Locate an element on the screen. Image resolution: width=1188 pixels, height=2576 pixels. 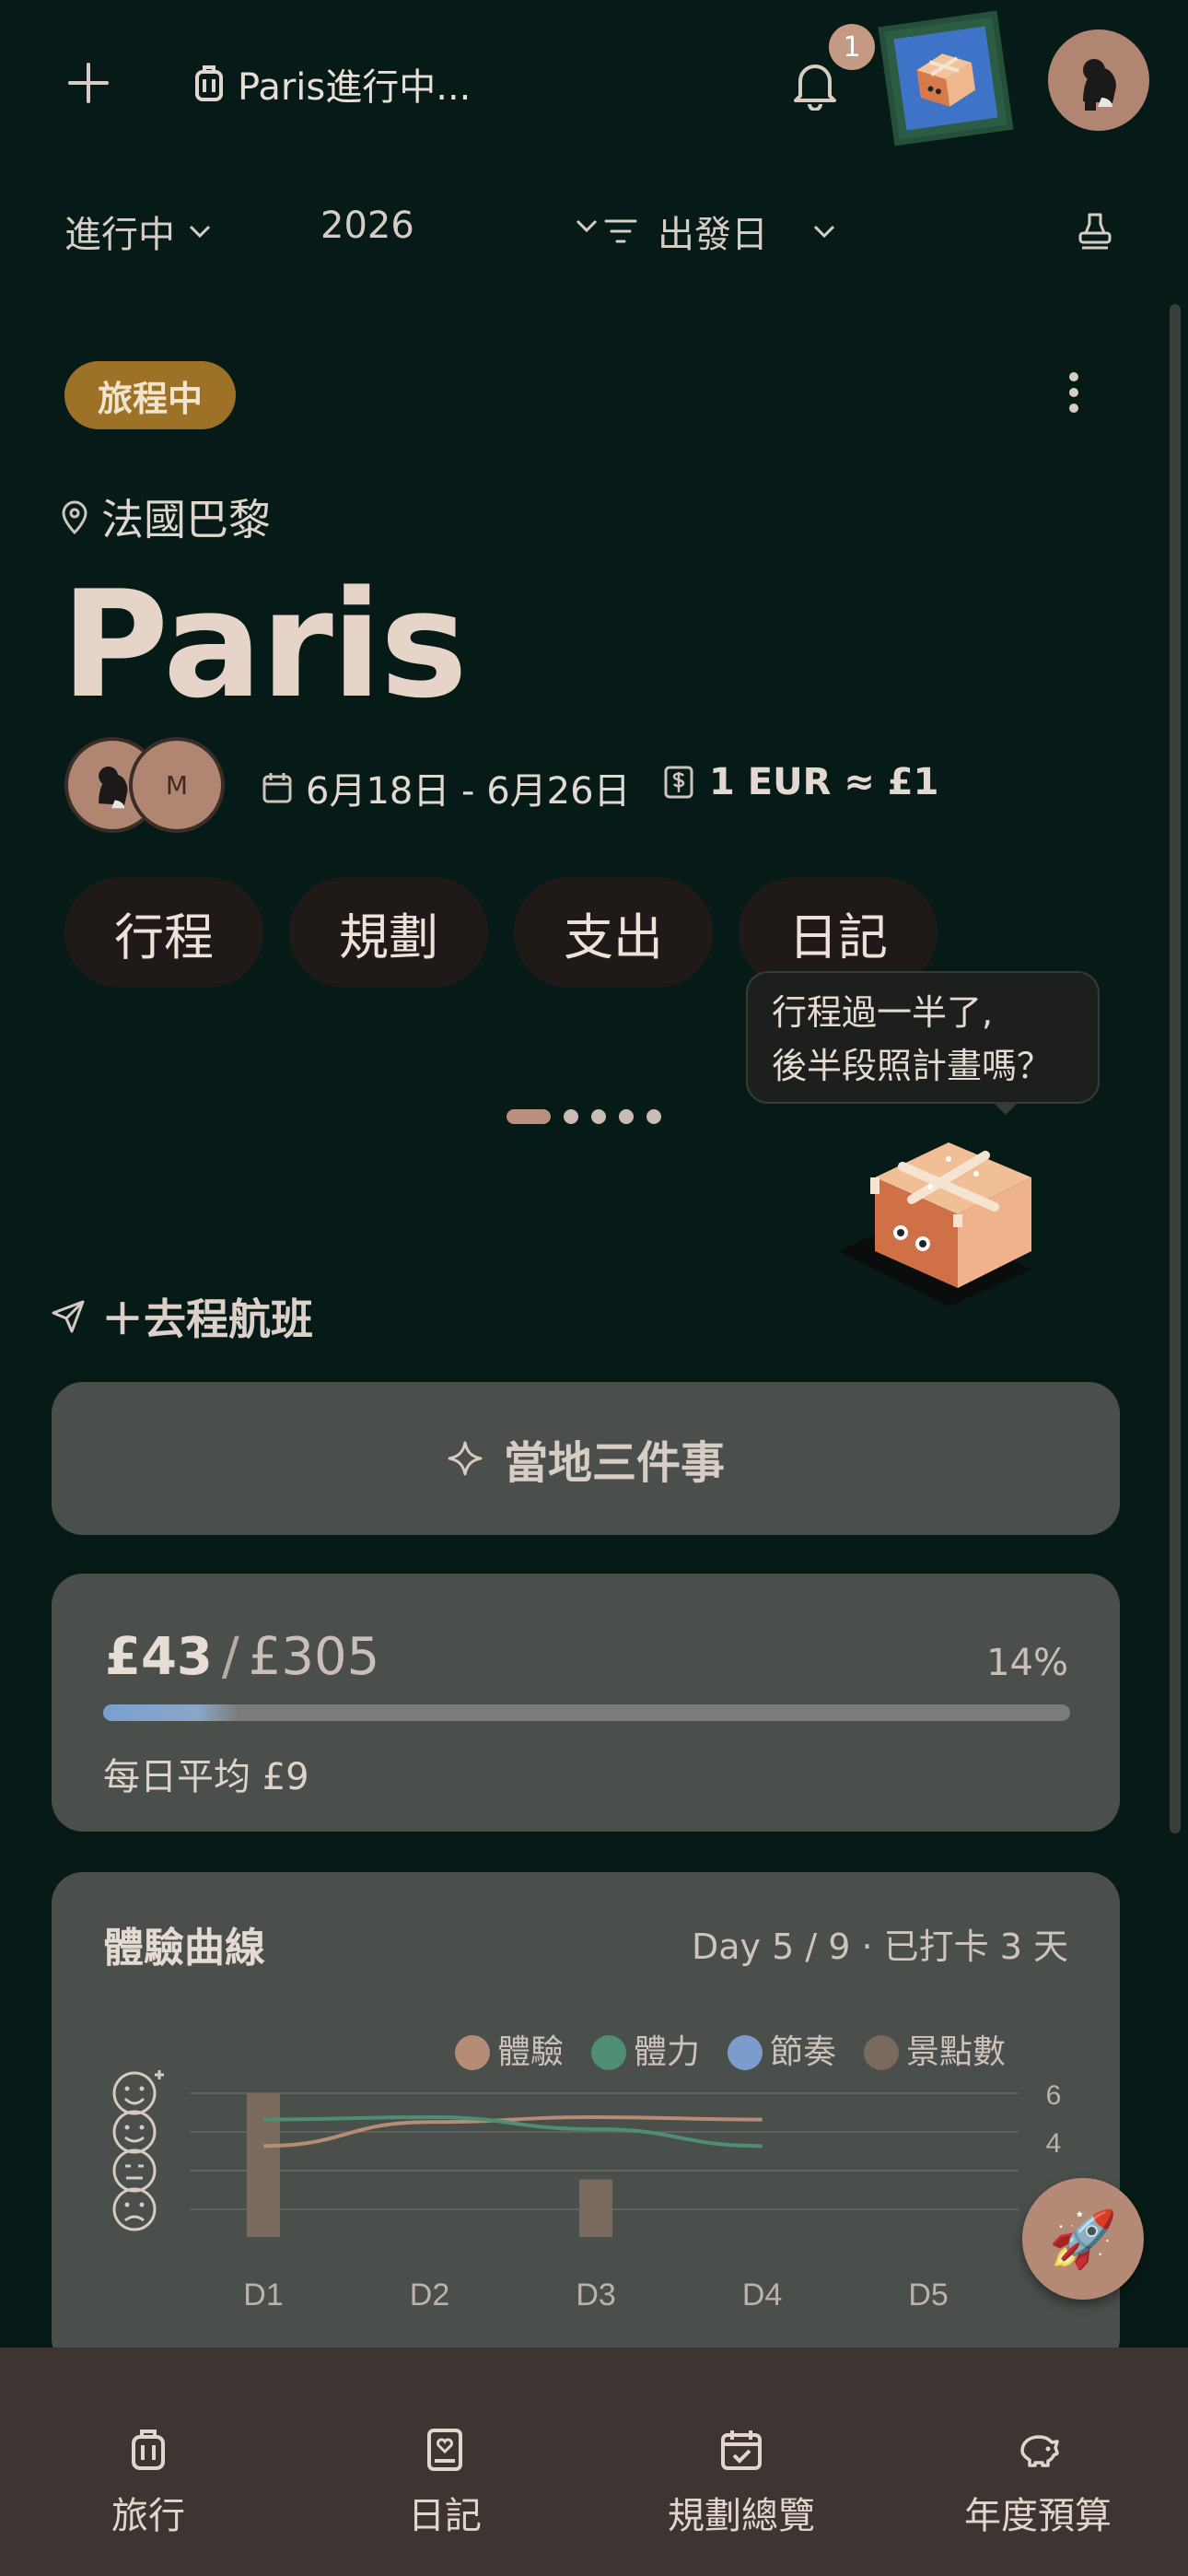
local-three-things-label: 當地三件事 is located at coordinates (614, 1463).